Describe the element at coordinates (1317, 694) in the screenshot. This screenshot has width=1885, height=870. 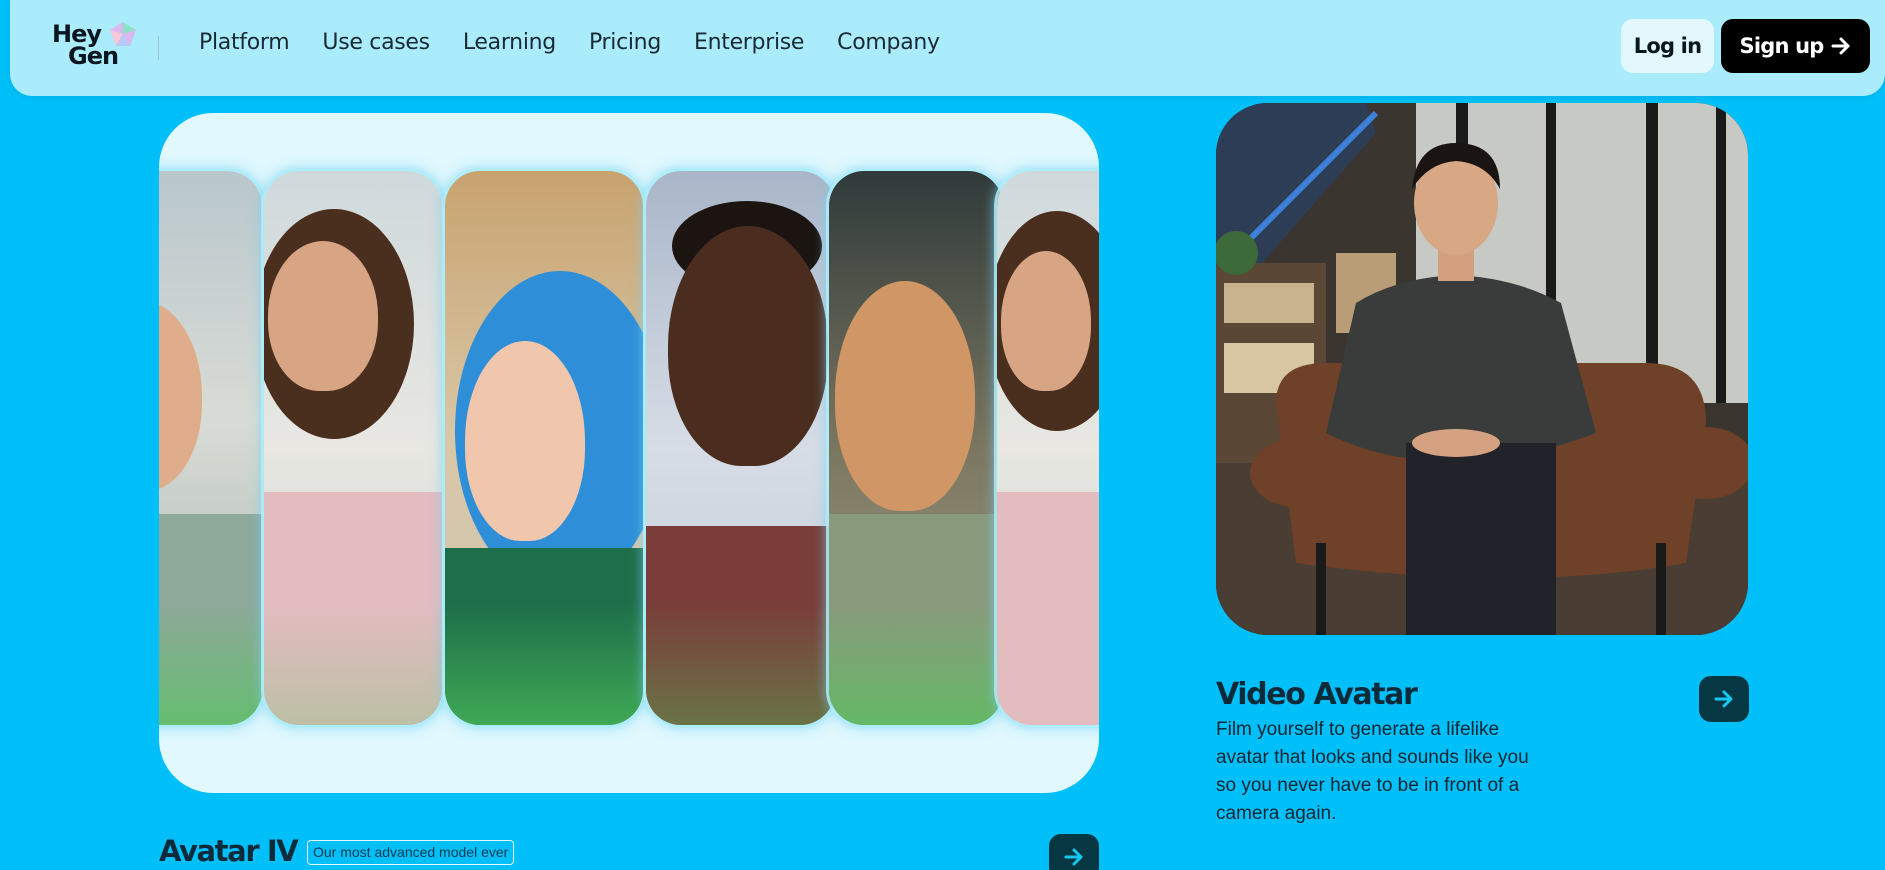
I see `video-avatar-title: Video Avatar` at that location.